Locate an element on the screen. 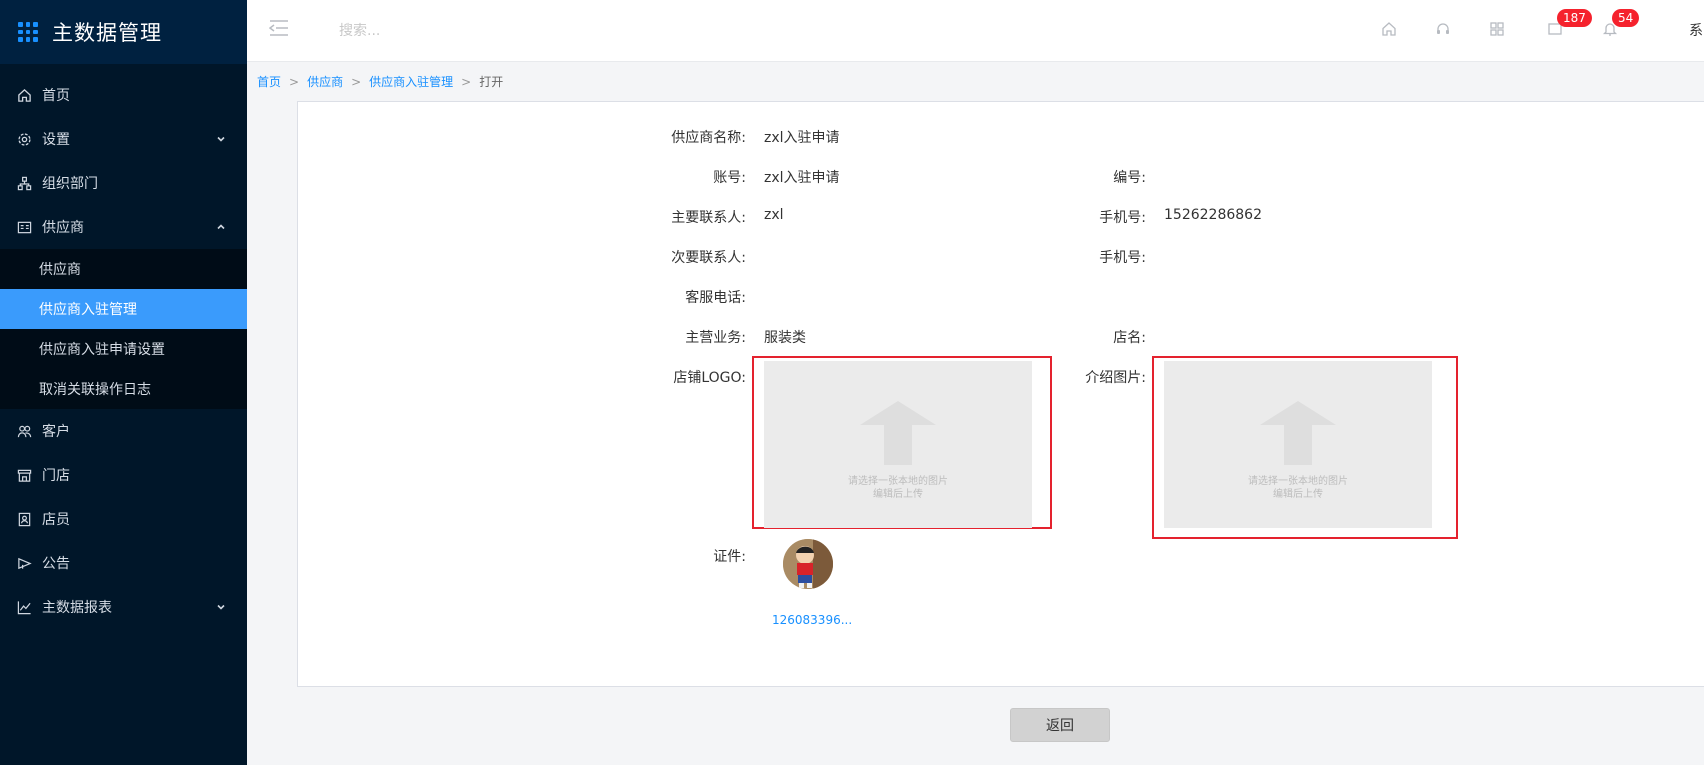 This screenshot has width=1704, height=765. sidebar-item-label: 门店 is located at coordinates (56, 476).